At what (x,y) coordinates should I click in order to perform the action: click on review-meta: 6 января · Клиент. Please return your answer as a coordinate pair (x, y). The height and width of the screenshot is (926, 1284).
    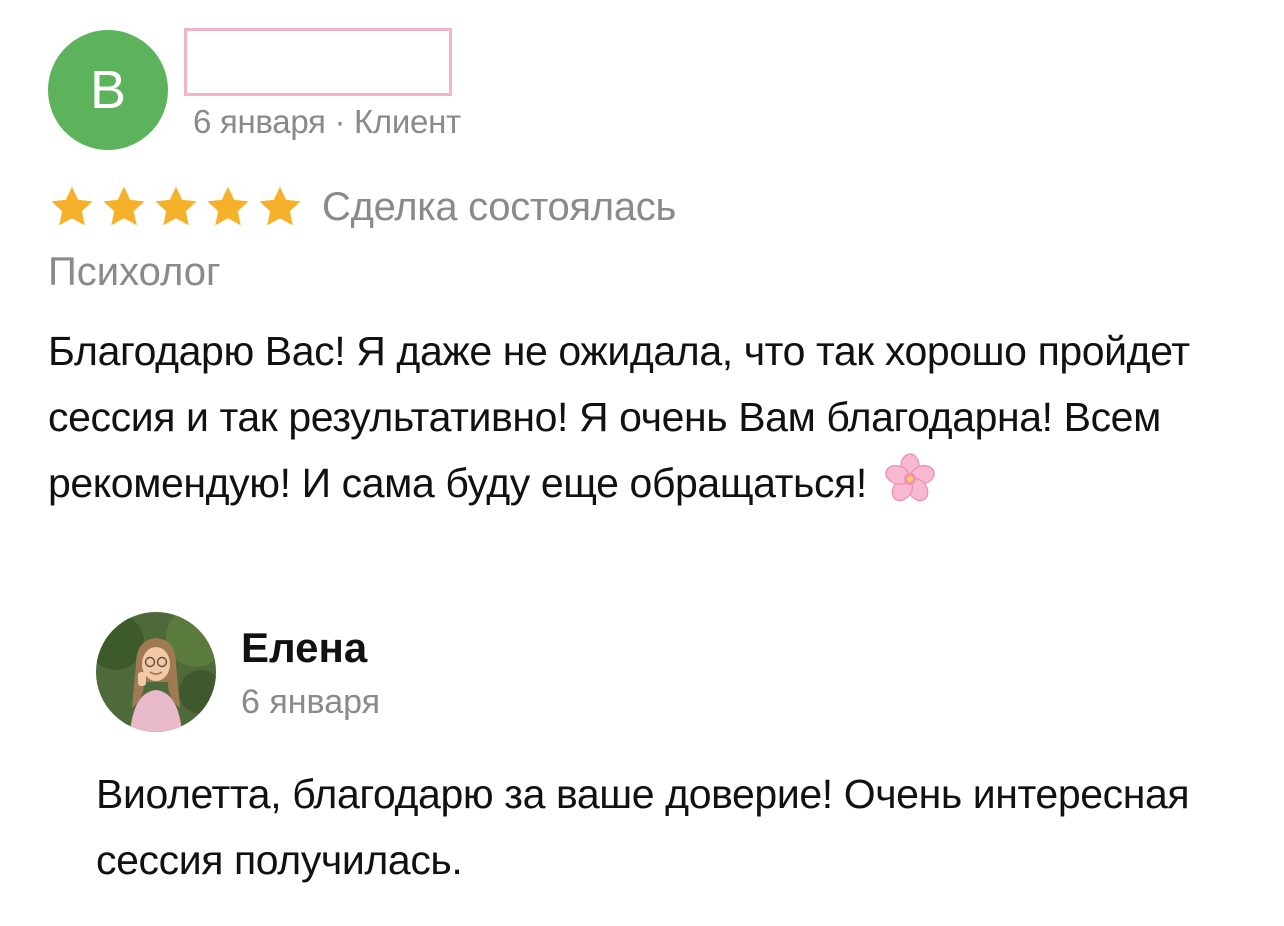
    Looking at the image, I should click on (327, 121).